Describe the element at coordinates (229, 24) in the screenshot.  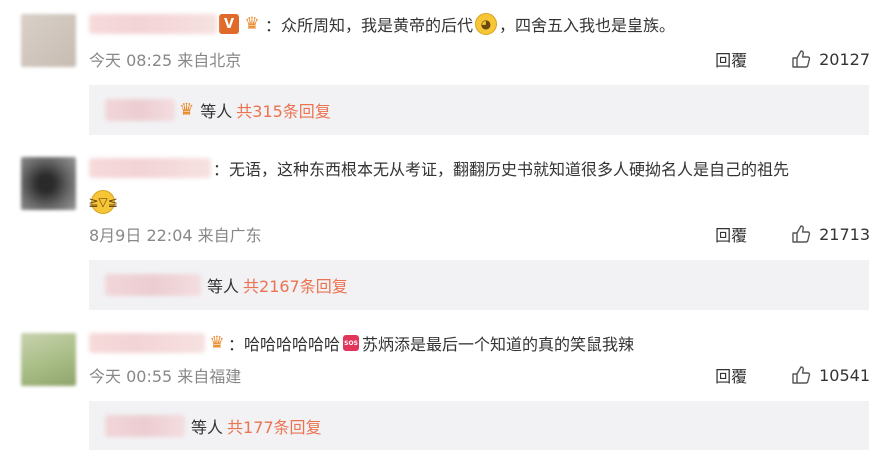
I see `vip-badge-icon: V` at that location.